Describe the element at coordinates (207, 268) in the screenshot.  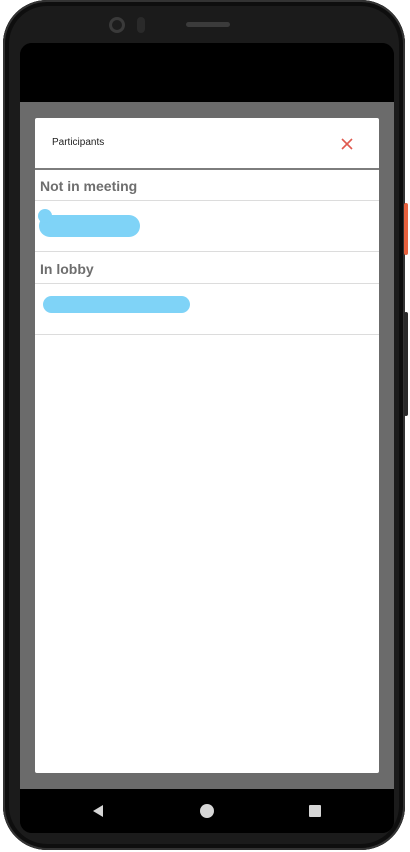
I see `section-header-in-lobby: In lobby` at that location.